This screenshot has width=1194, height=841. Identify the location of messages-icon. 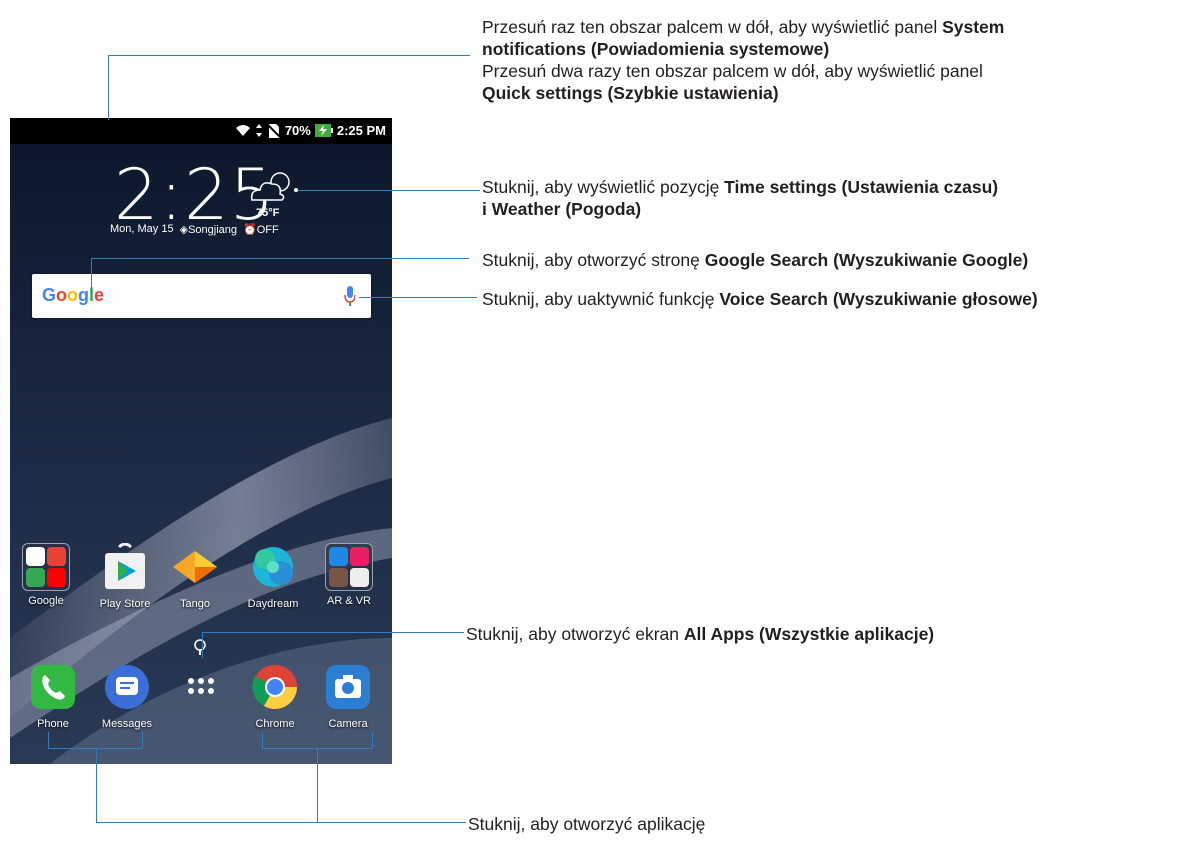
(127, 687).